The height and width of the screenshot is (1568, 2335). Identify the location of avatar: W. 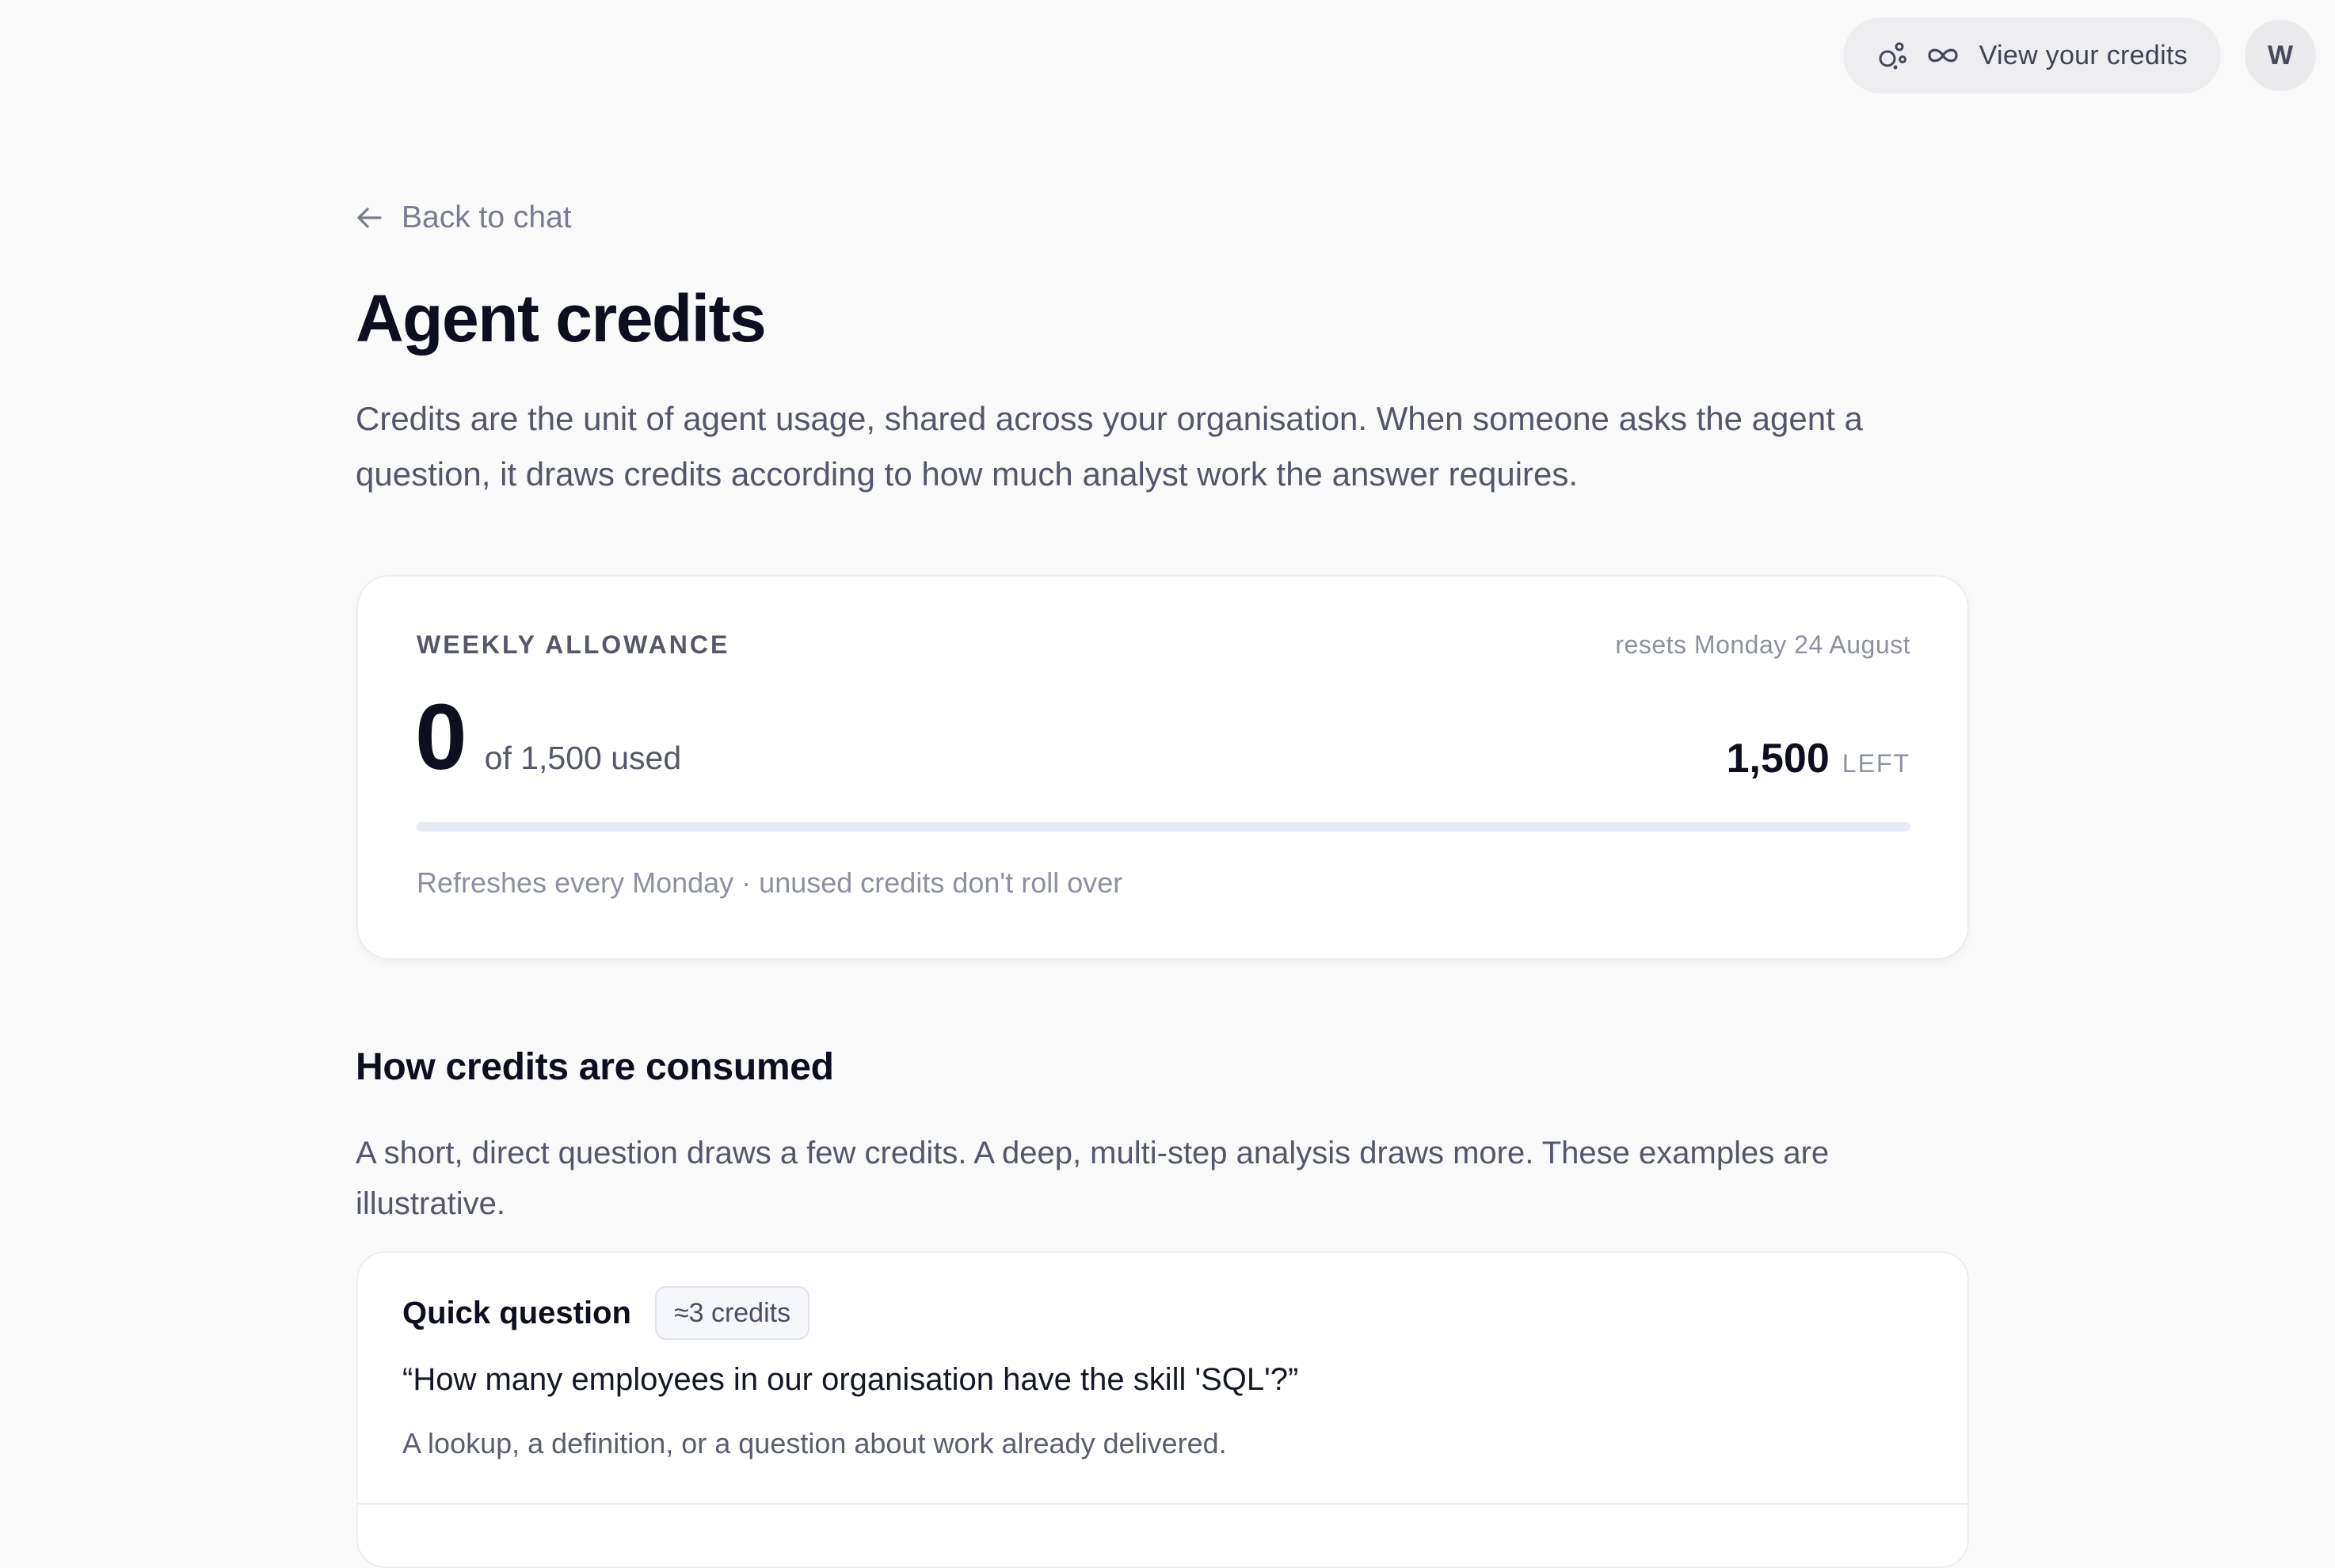
(2280, 55).